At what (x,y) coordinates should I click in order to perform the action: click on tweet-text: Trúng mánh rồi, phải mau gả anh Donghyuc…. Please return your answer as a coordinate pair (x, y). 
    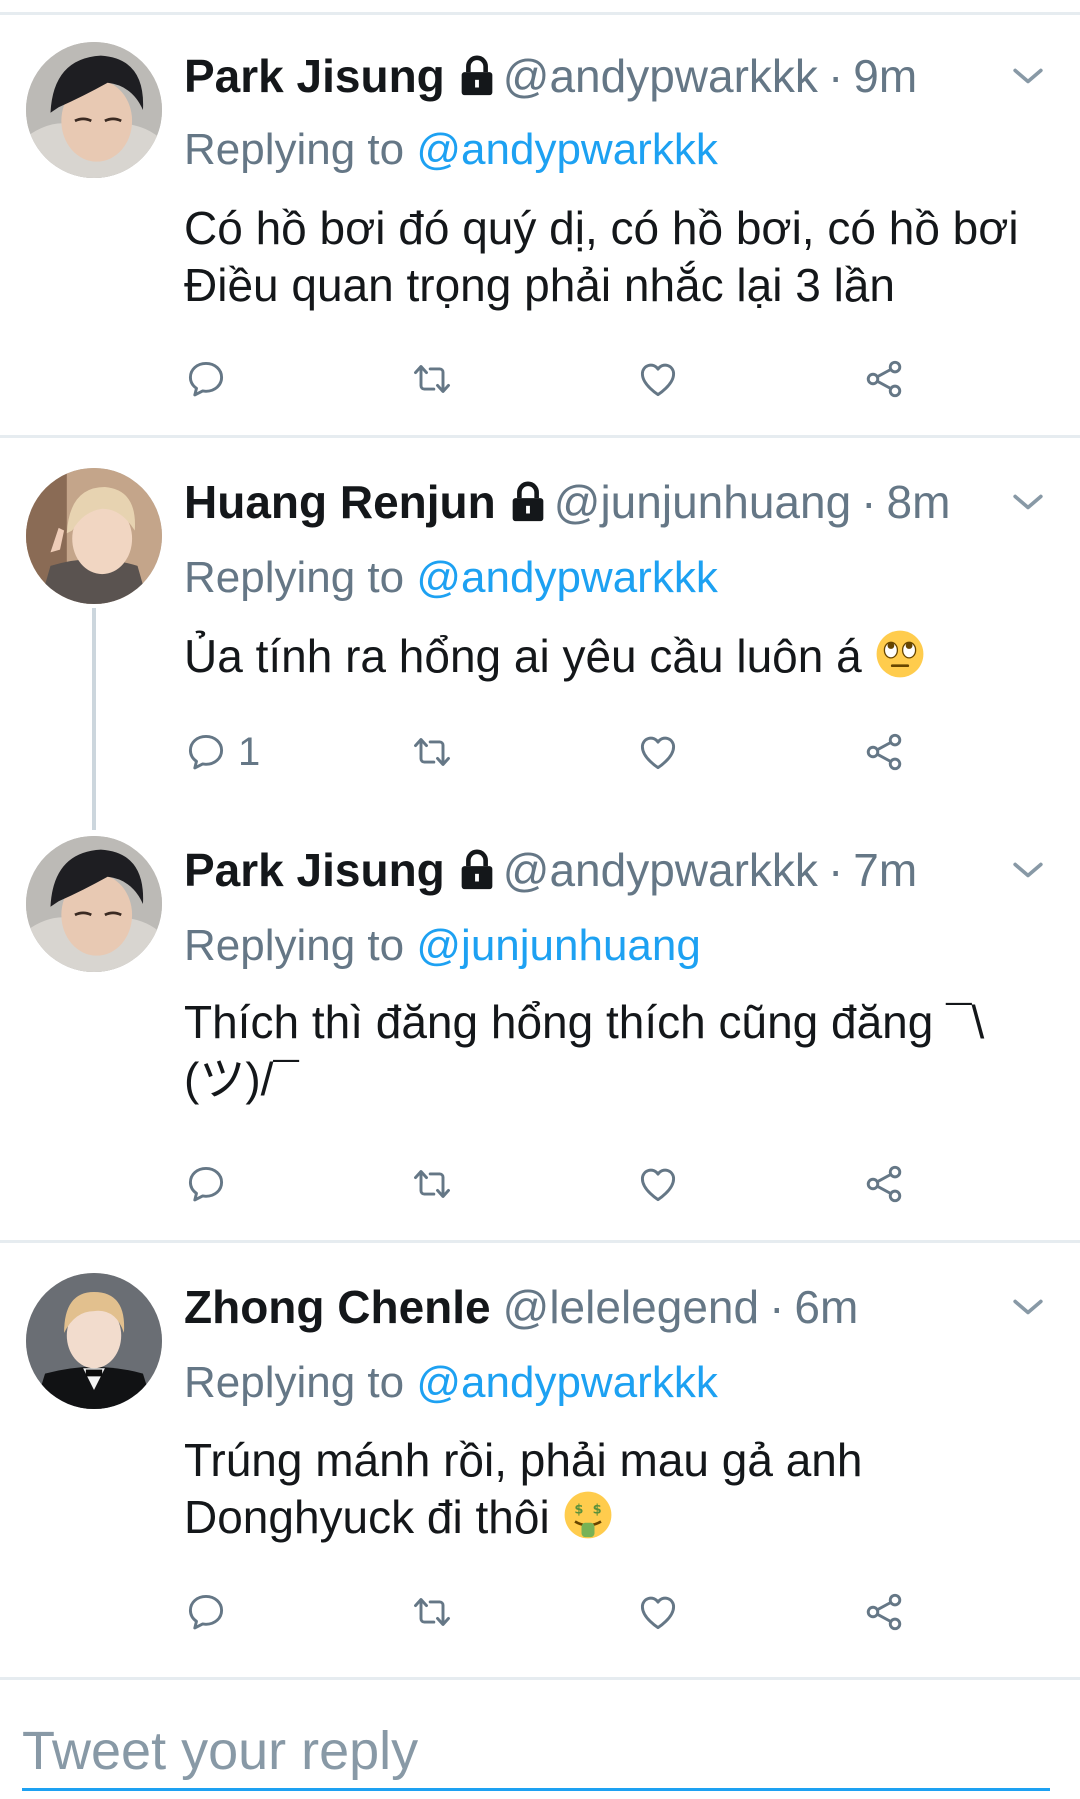
    Looking at the image, I should click on (614, 1489).